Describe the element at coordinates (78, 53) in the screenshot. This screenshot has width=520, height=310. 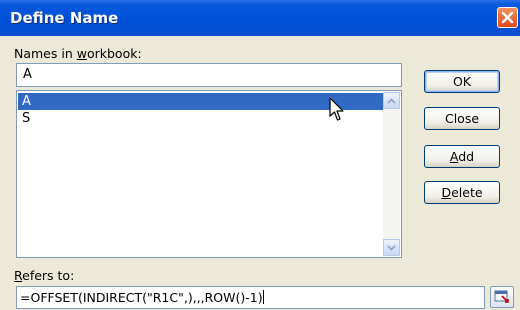
I see `names-in-workbook-label: Names in workbook:` at that location.